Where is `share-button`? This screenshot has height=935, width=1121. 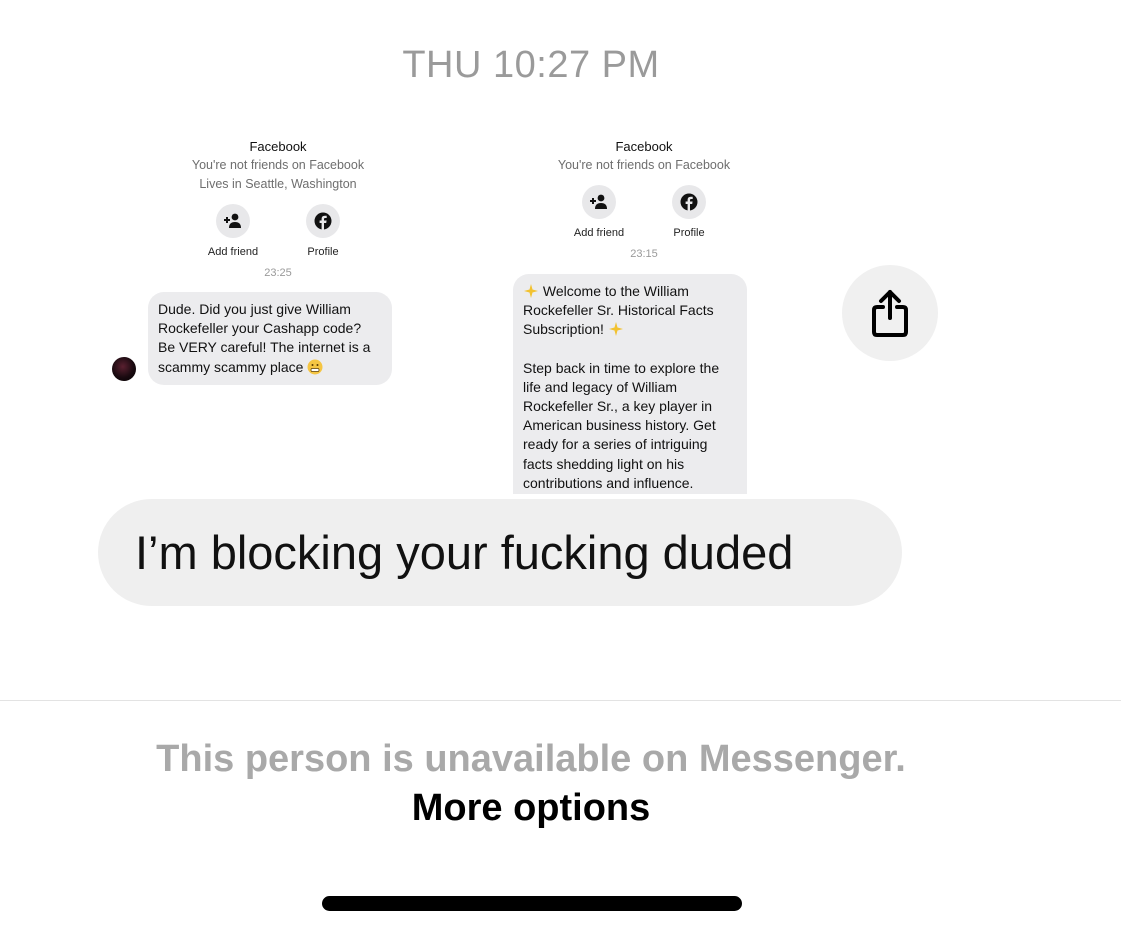 share-button is located at coordinates (890, 313).